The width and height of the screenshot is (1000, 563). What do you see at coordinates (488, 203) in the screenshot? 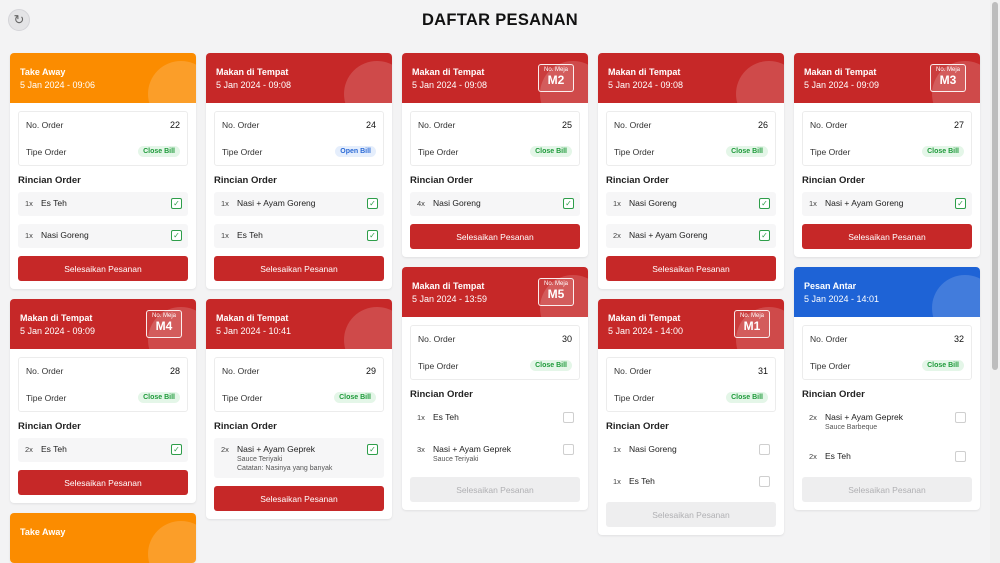
I see `order-item-line: 4x Nasi Goreng` at bounding box center [488, 203].